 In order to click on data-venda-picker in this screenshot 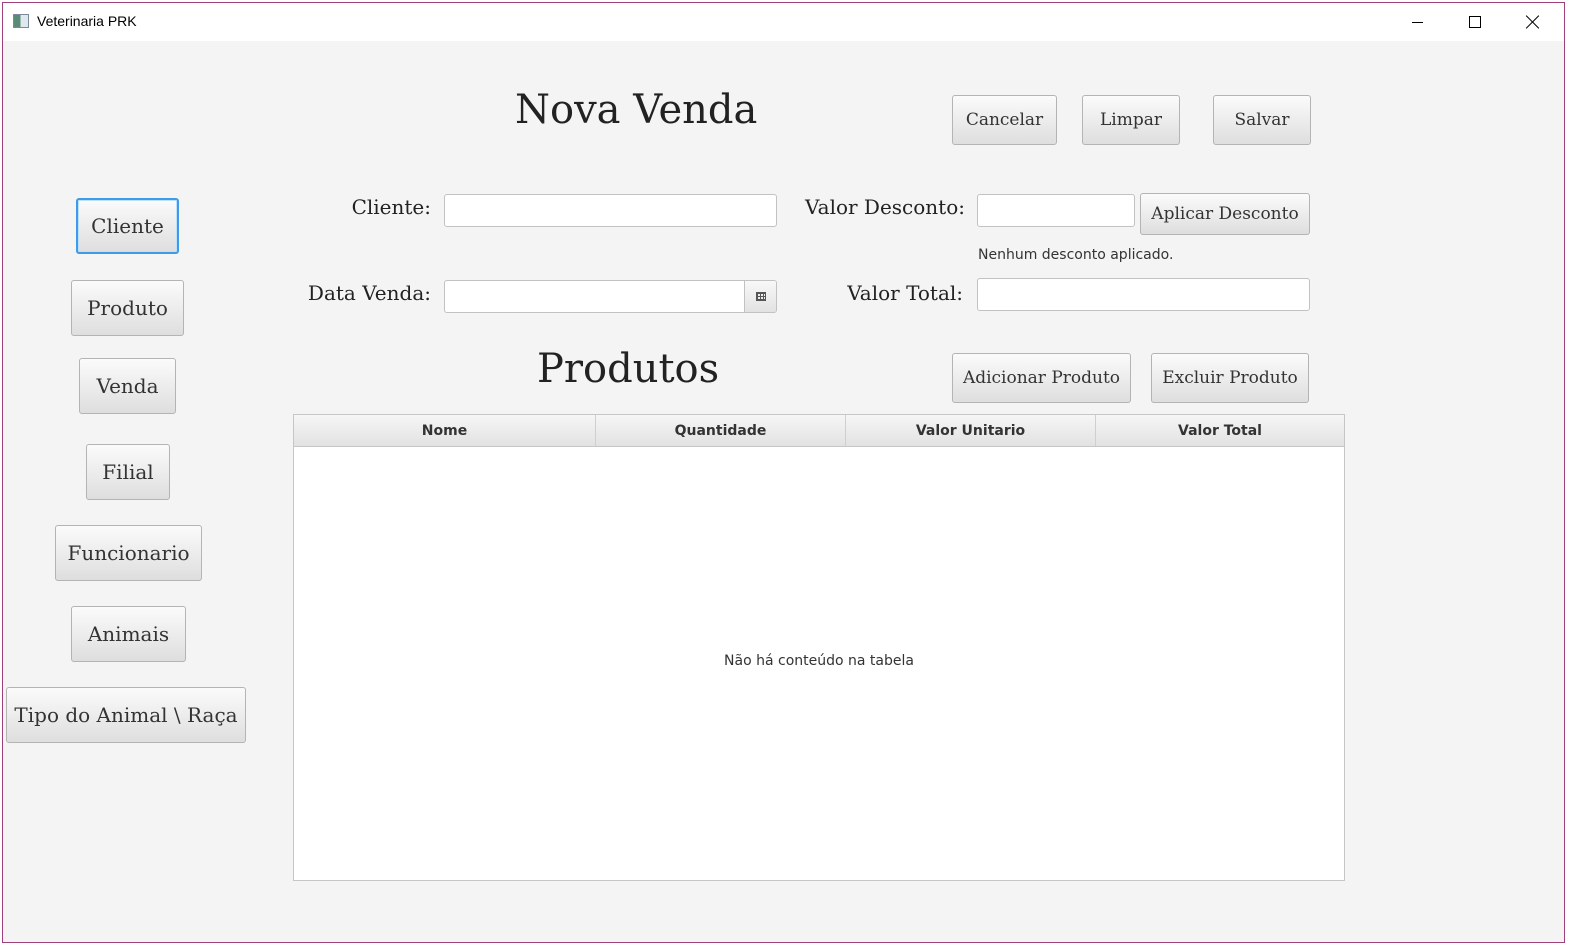, I will do `click(610, 296)`.